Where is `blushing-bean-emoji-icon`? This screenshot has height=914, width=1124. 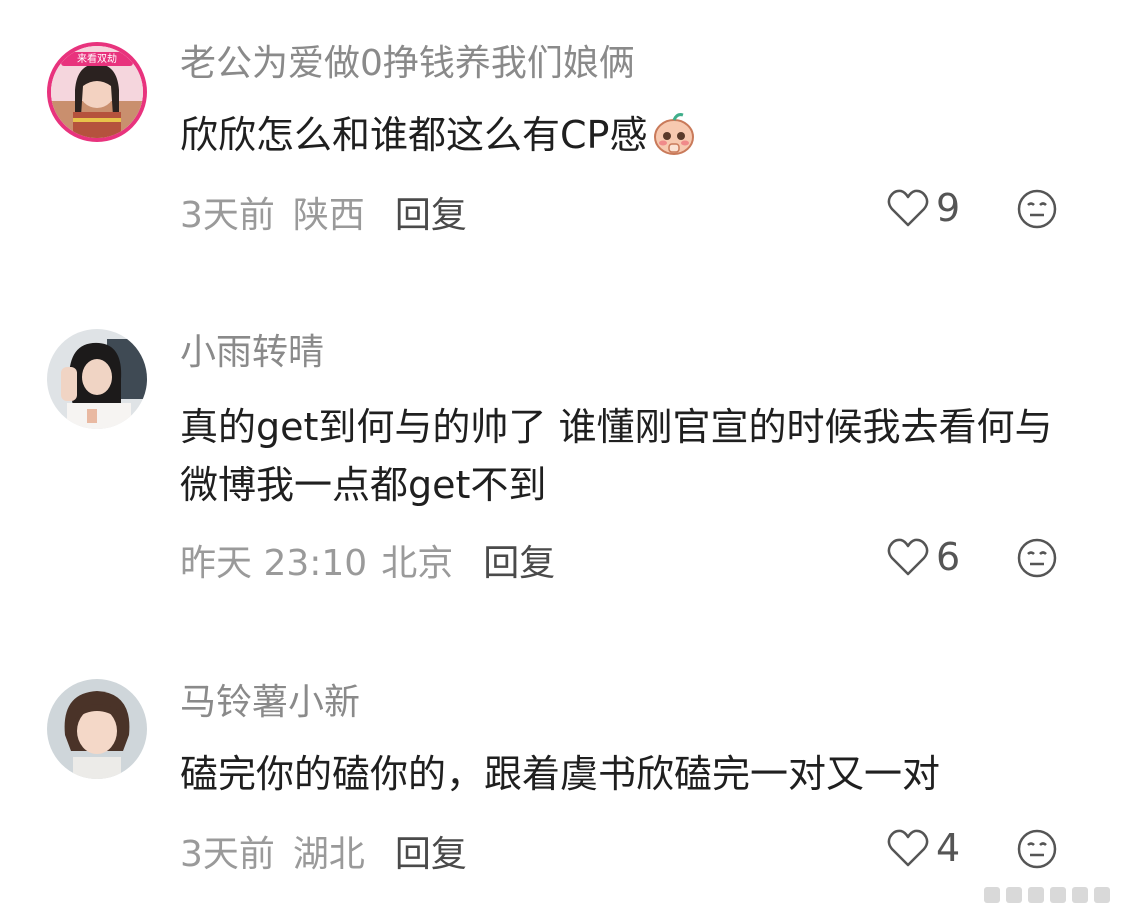 blushing-bean-emoji-icon is located at coordinates (674, 133).